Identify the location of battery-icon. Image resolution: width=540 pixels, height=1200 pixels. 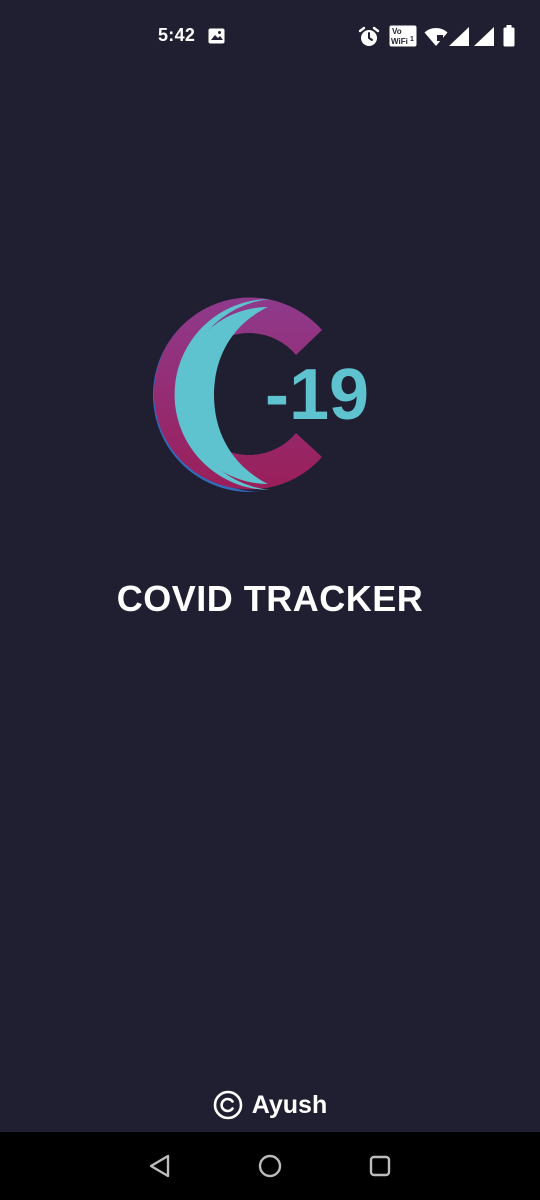
(509, 36).